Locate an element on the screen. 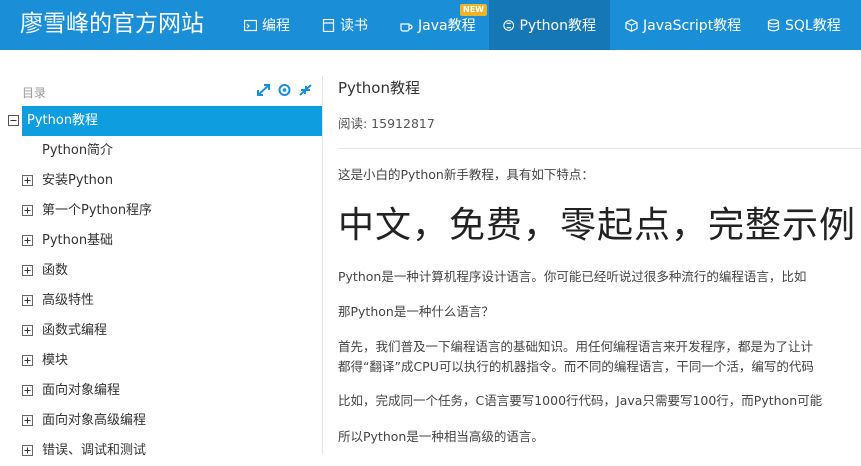 This screenshot has width=861, height=466. paragraph: 那Python是一种什么语言？ is located at coordinates (416, 311).